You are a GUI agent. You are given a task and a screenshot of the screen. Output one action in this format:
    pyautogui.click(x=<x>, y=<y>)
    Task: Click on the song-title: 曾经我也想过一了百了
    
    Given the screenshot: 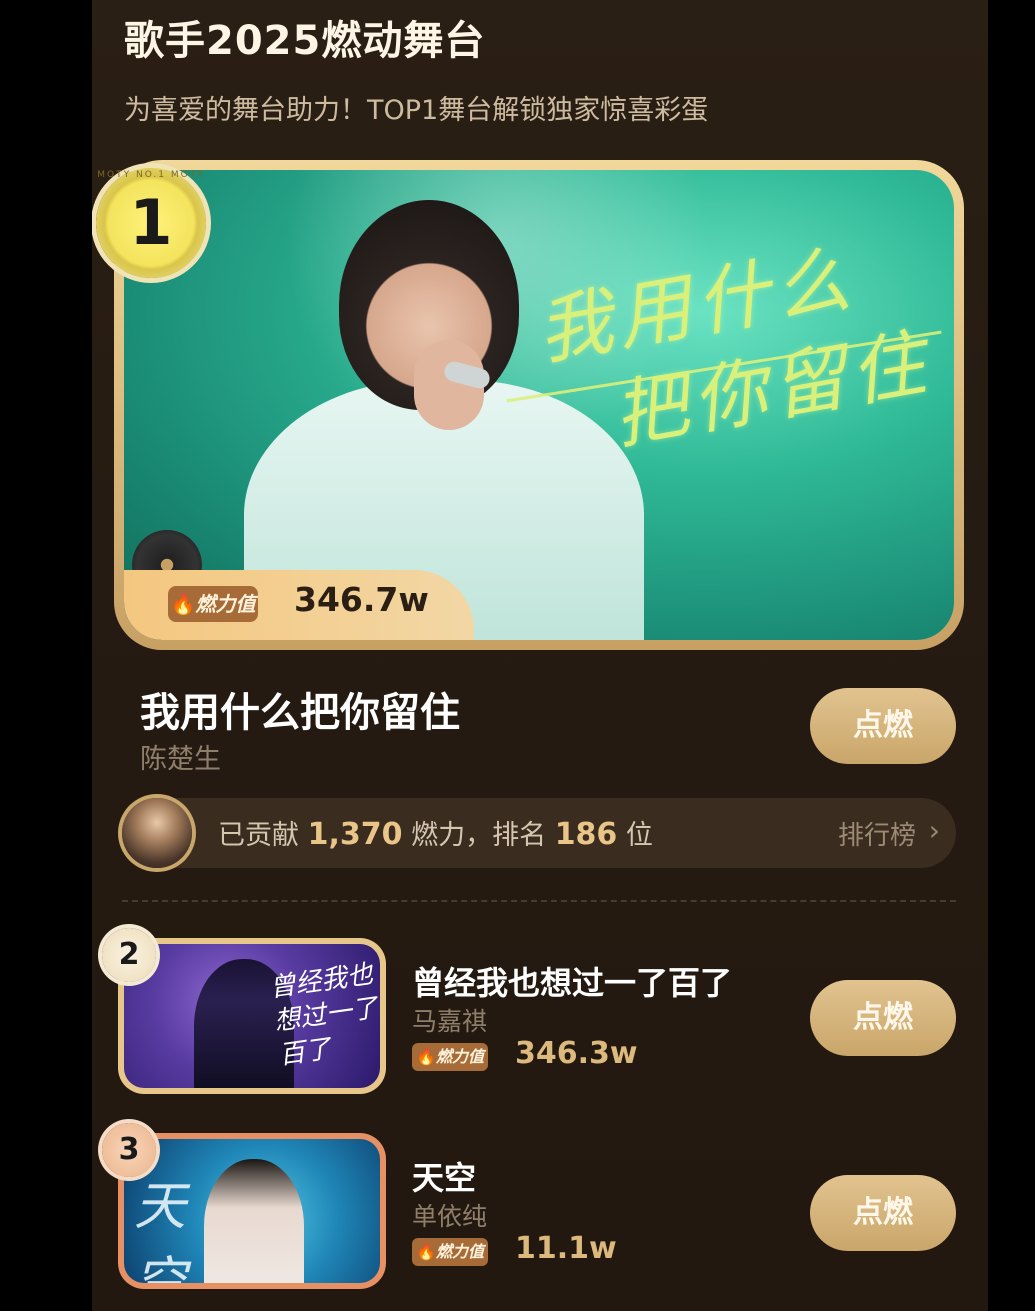 What is the action you would take?
    pyautogui.click(x=572, y=983)
    